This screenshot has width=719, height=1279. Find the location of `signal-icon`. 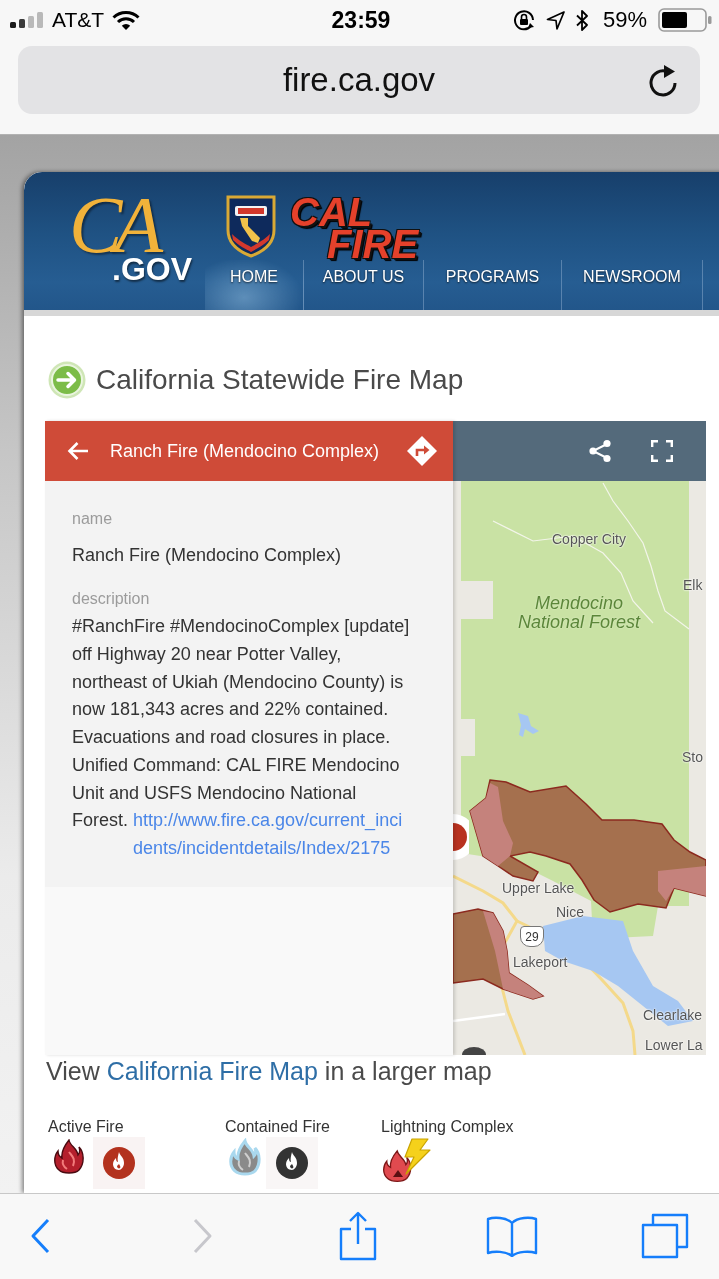

signal-icon is located at coordinates (27, 20).